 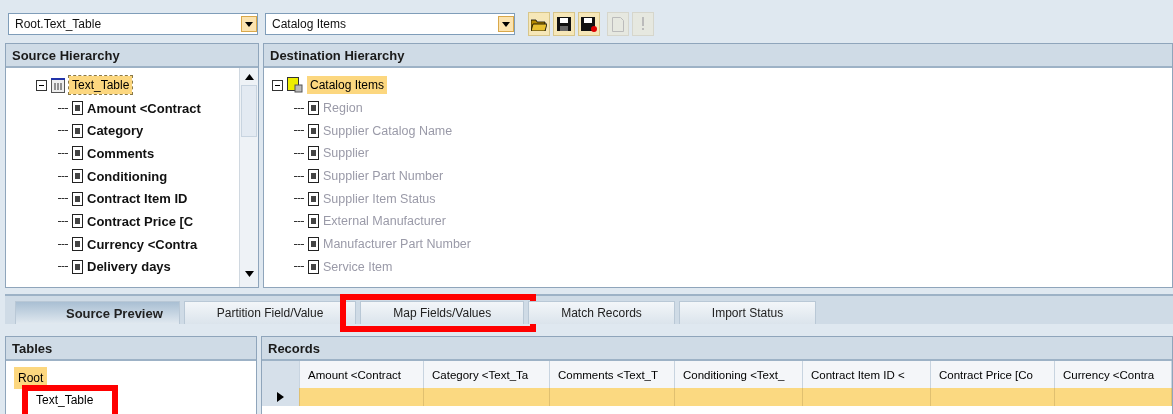 What do you see at coordinates (601, 312) in the screenshot?
I see `tab: Match Records` at bounding box center [601, 312].